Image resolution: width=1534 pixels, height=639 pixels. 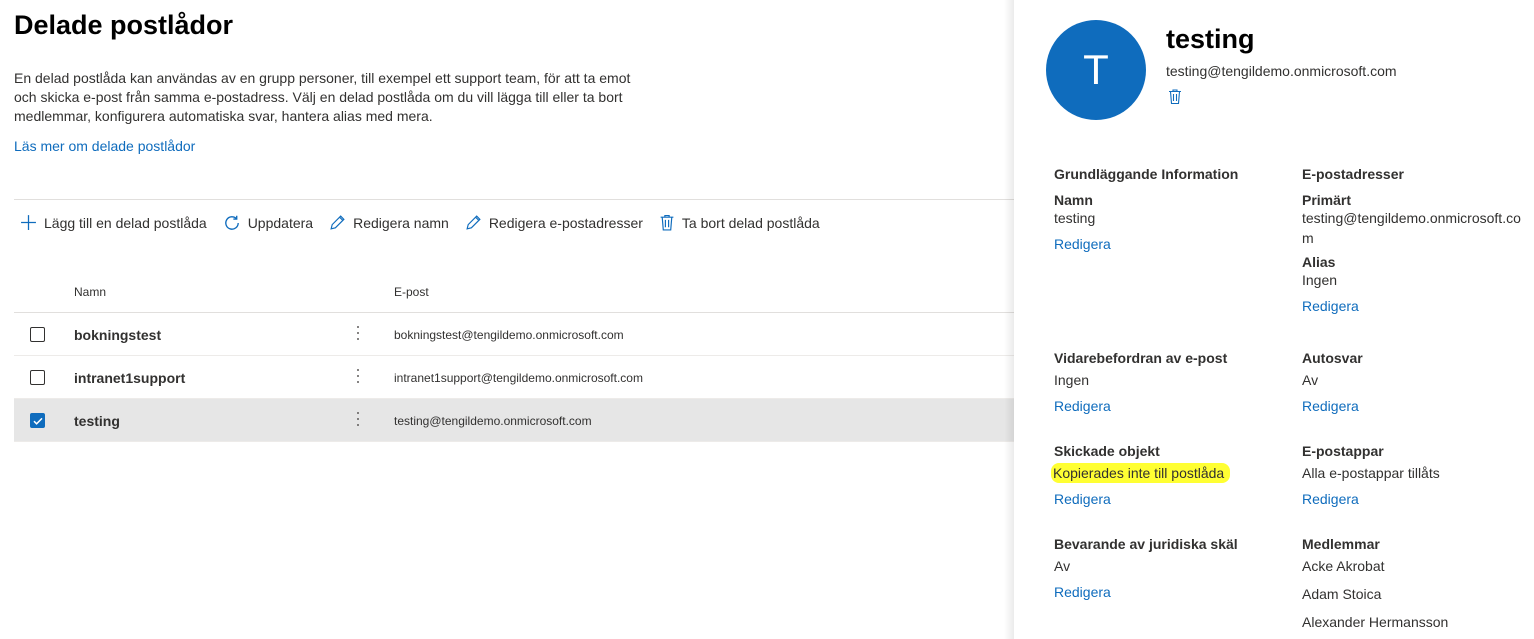 What do you see at coordinates (411, 292) in the screenshot?
I see `column-header-email: E-post` at bounding box center [411, 292].